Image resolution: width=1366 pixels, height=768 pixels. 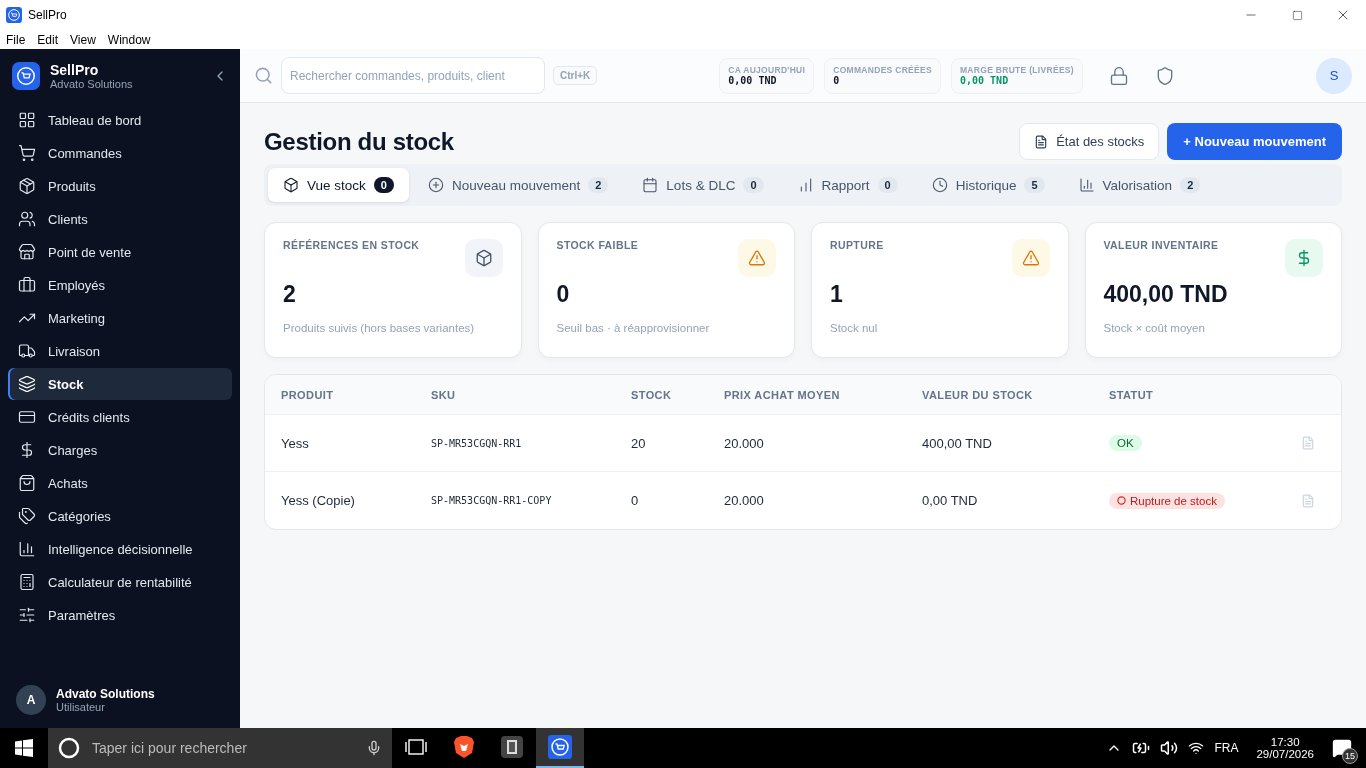 What do you see at coordinates (988, 185) in the screenshot?
I see `tab: Historique 5` at bounding box center [988, 185].